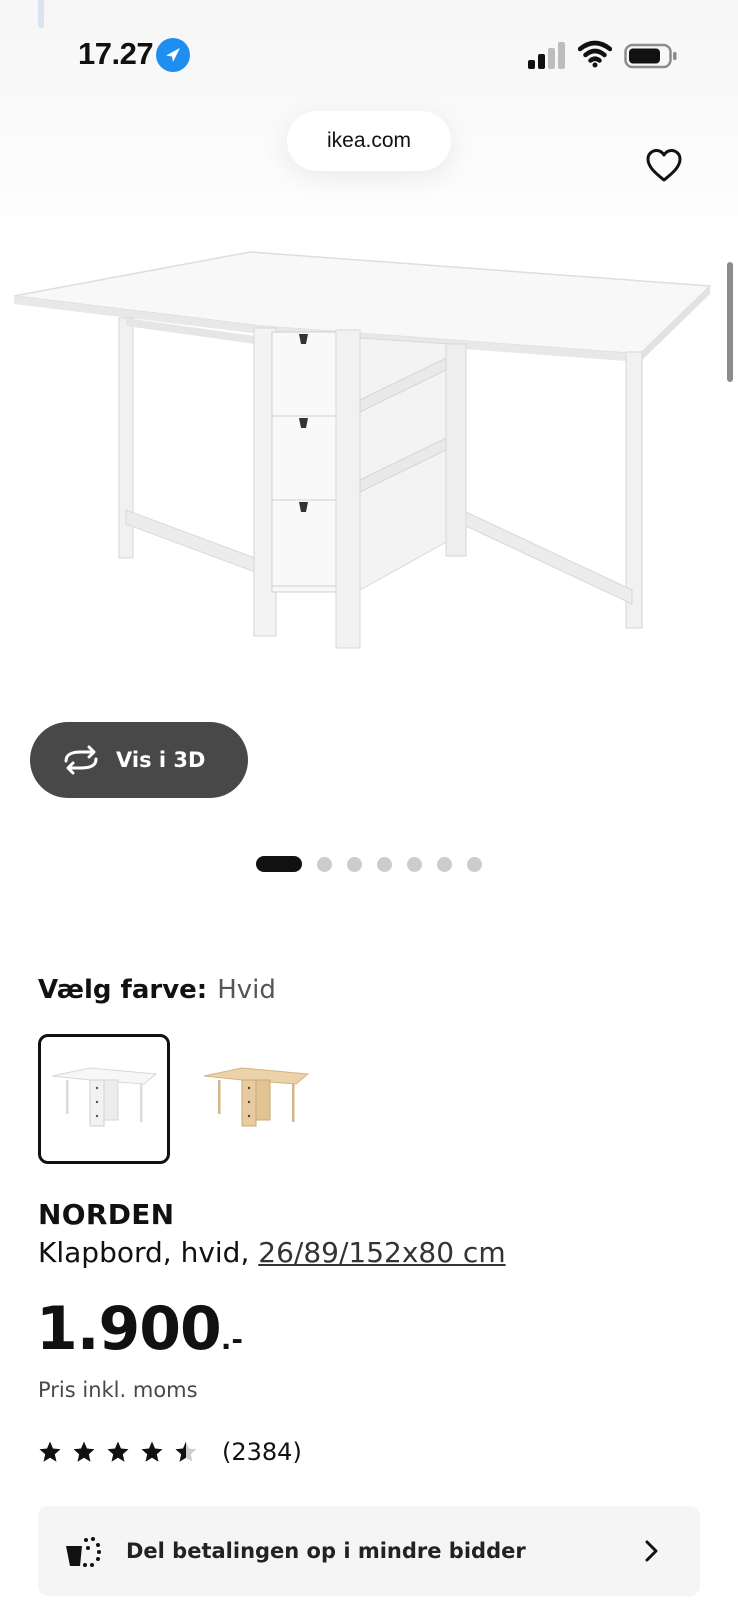 This screenshot has height=1600, width=738. What do you see at coordinates (650, 56) in the screenshot?
I see `battery-icon` at bounding box center [650, 56].